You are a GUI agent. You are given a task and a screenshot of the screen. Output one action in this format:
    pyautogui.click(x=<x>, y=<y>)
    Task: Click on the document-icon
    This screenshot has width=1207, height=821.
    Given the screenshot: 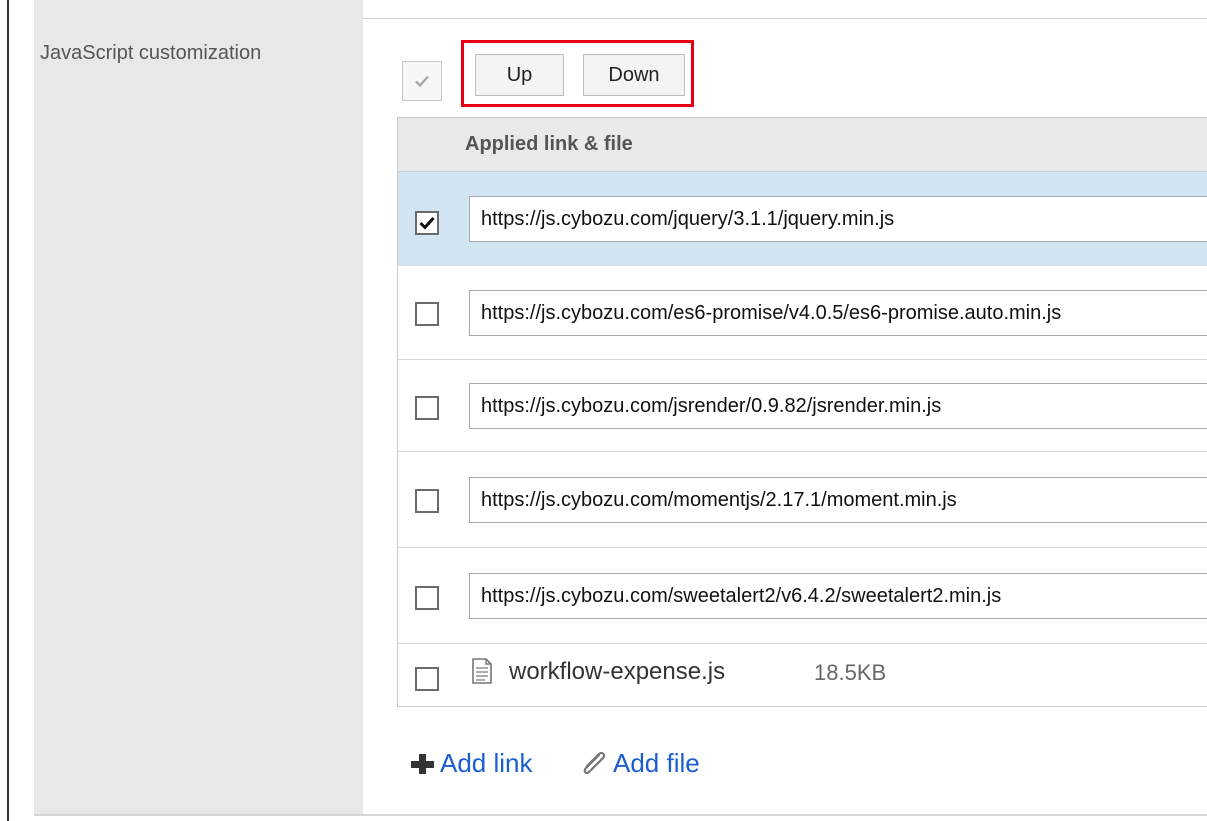 What is the action you would take?
    pyautogui.click(x=482, y=671)
    